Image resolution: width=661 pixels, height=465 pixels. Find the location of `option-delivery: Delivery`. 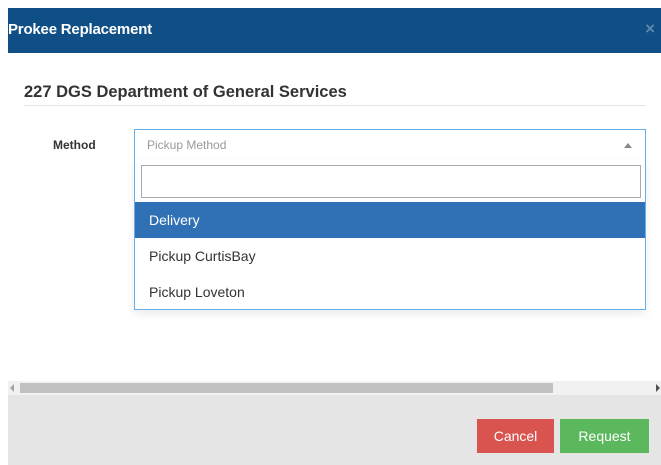

option-delivery: Delivery is located at coordinates (390, 220).